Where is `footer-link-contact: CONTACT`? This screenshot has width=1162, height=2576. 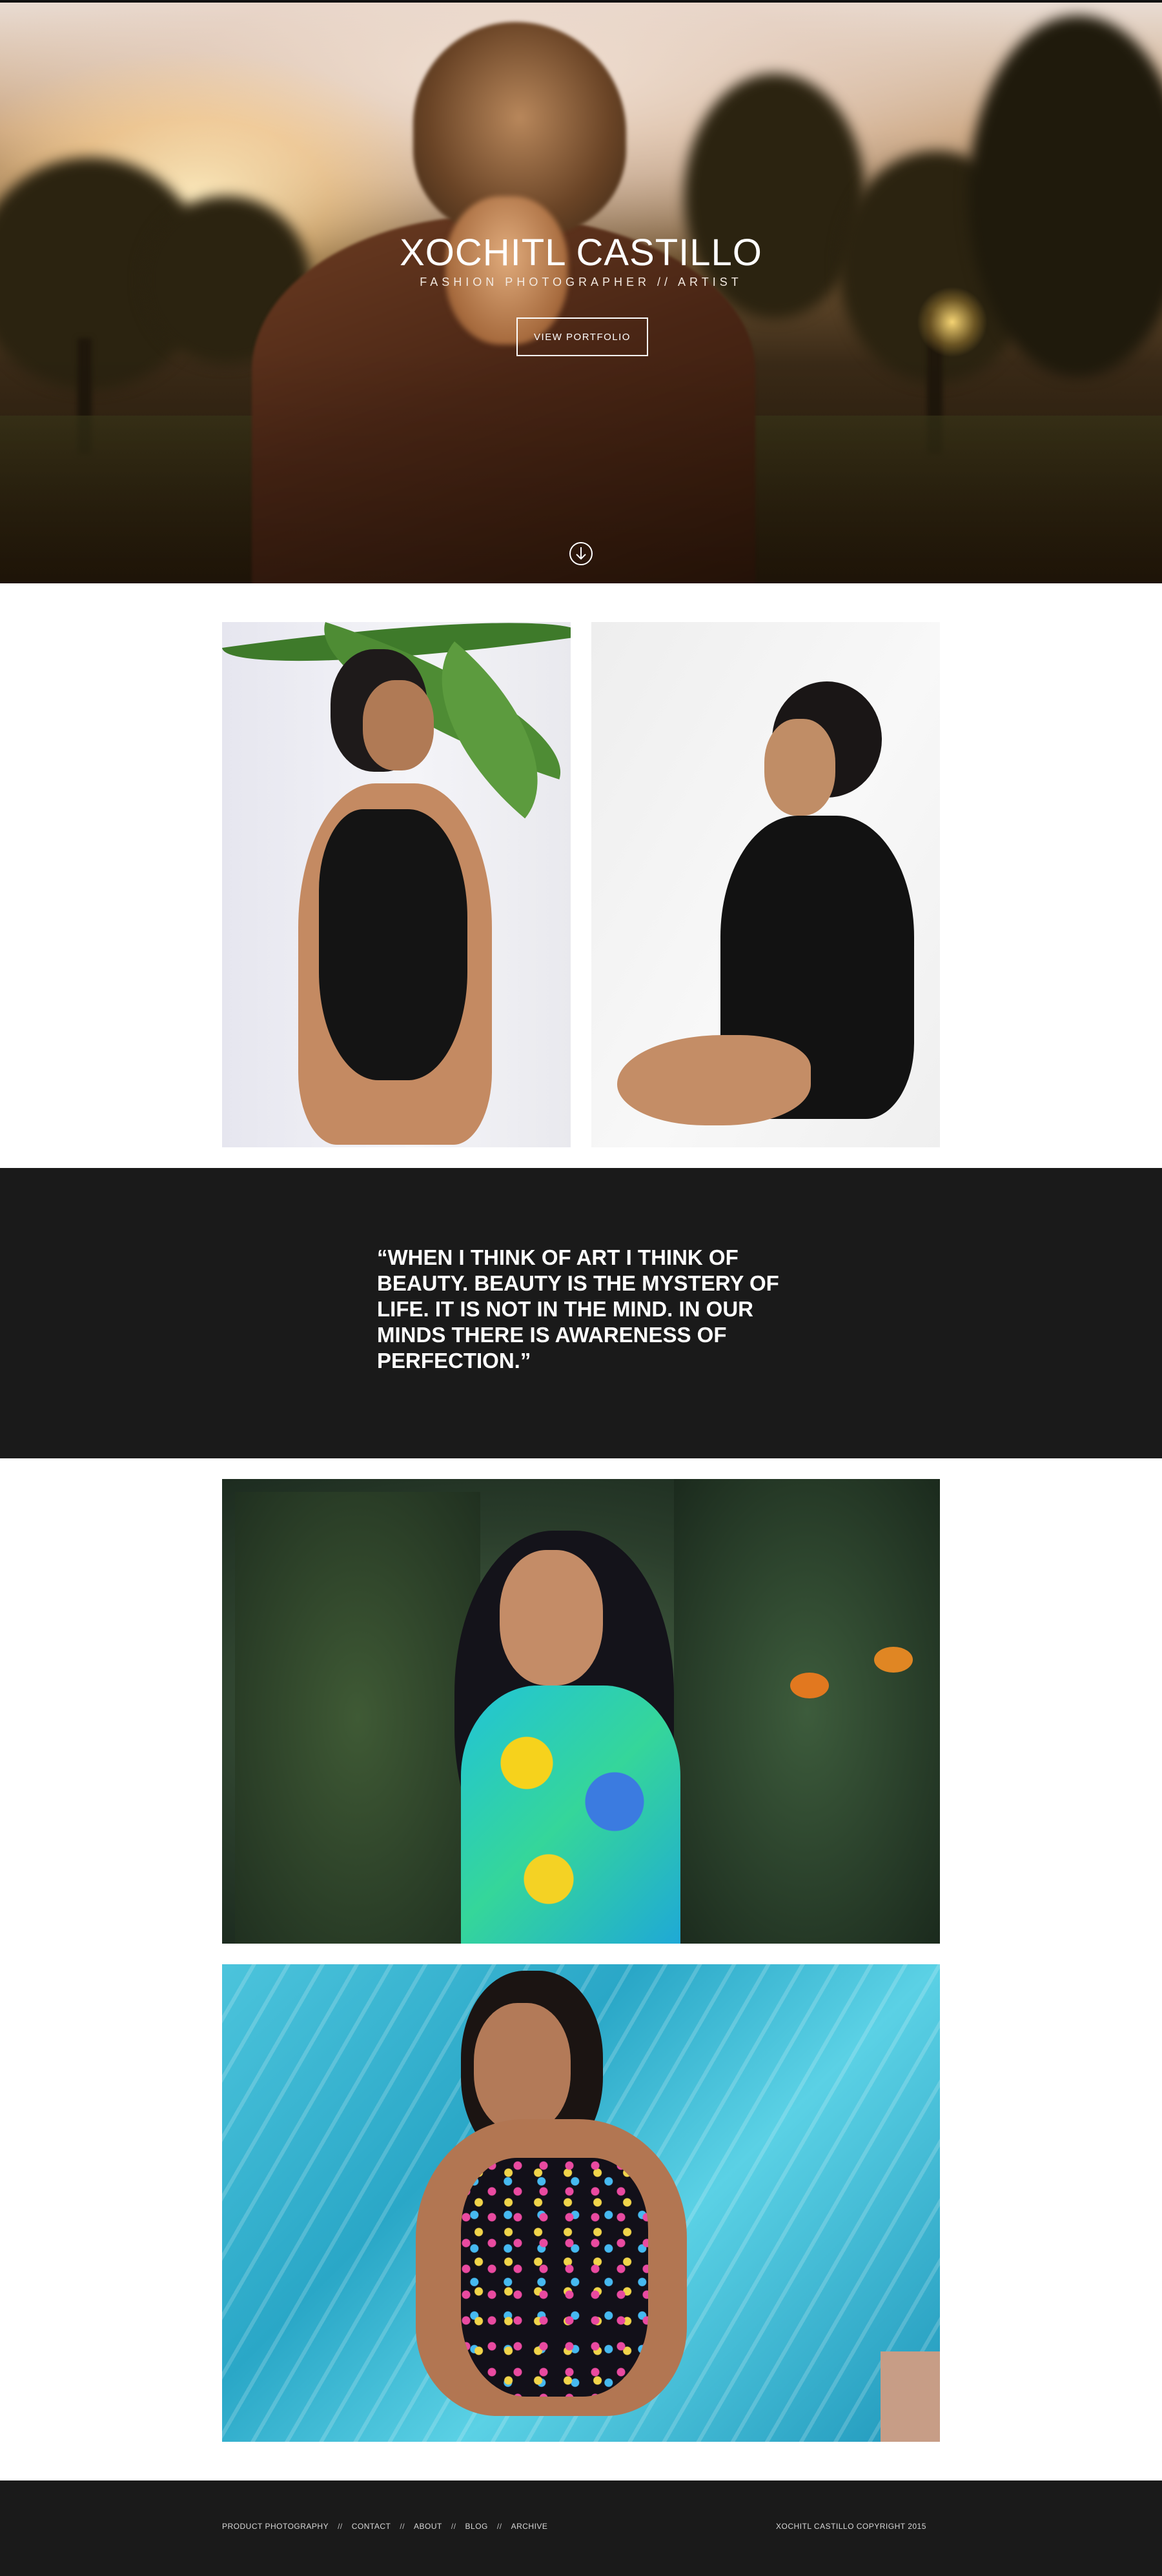
footer-link-contact: CONTACT is located at coordinates (371, 2526).